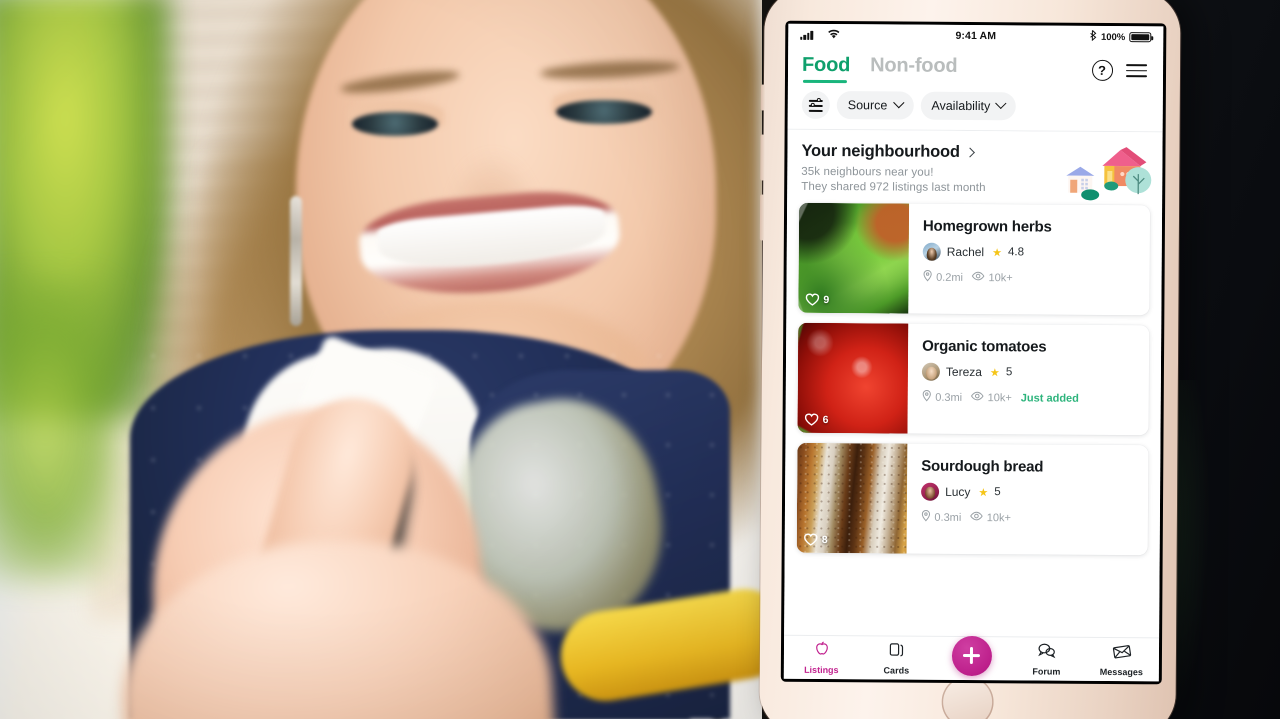 The height and width of the screenshot is (719, 1280). What do you see at coordinates (1029, 260) in the screenshot?
I see `listing-details: Homegrown herbs Rachel ★ 4.8 0.2mi 10k+` at bounding box center [1029, 260].